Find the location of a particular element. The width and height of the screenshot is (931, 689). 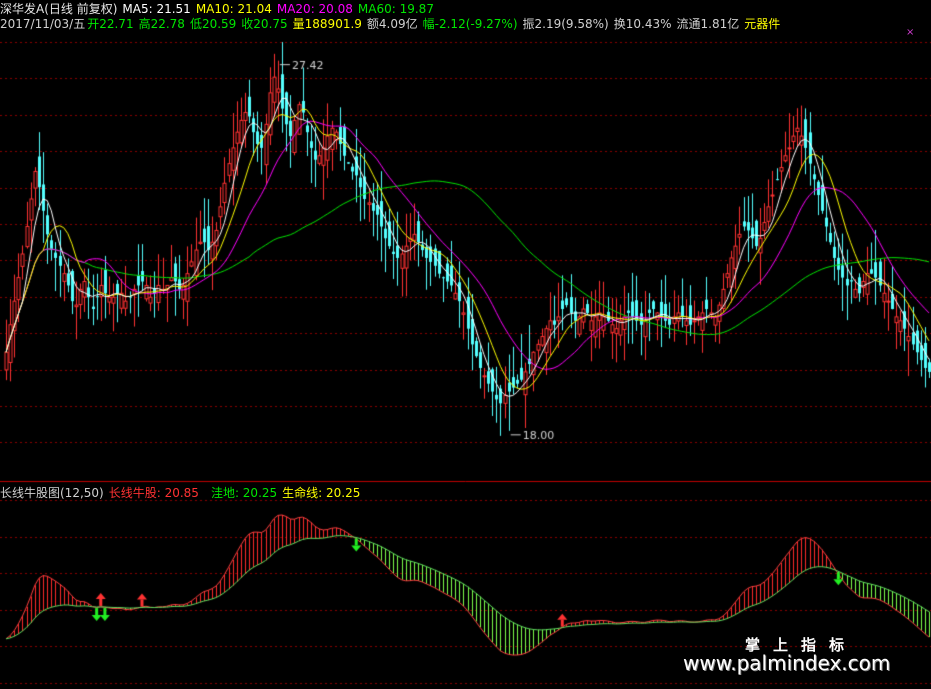

quote-open: 开22.71 is located at coordinates (110, 24).